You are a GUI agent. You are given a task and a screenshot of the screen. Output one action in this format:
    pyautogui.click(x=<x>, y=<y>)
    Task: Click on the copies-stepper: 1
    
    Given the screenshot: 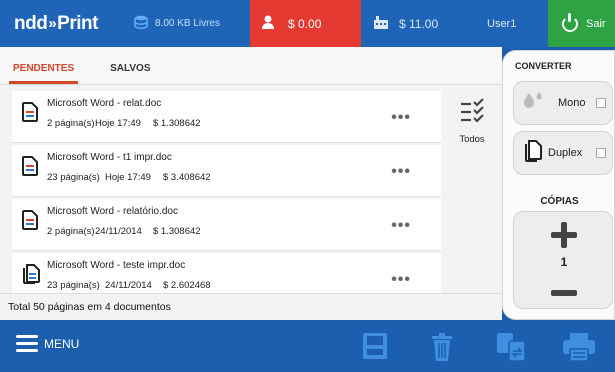 What is the action you would take?
    pyautogui.click(x=563, y=260)
    